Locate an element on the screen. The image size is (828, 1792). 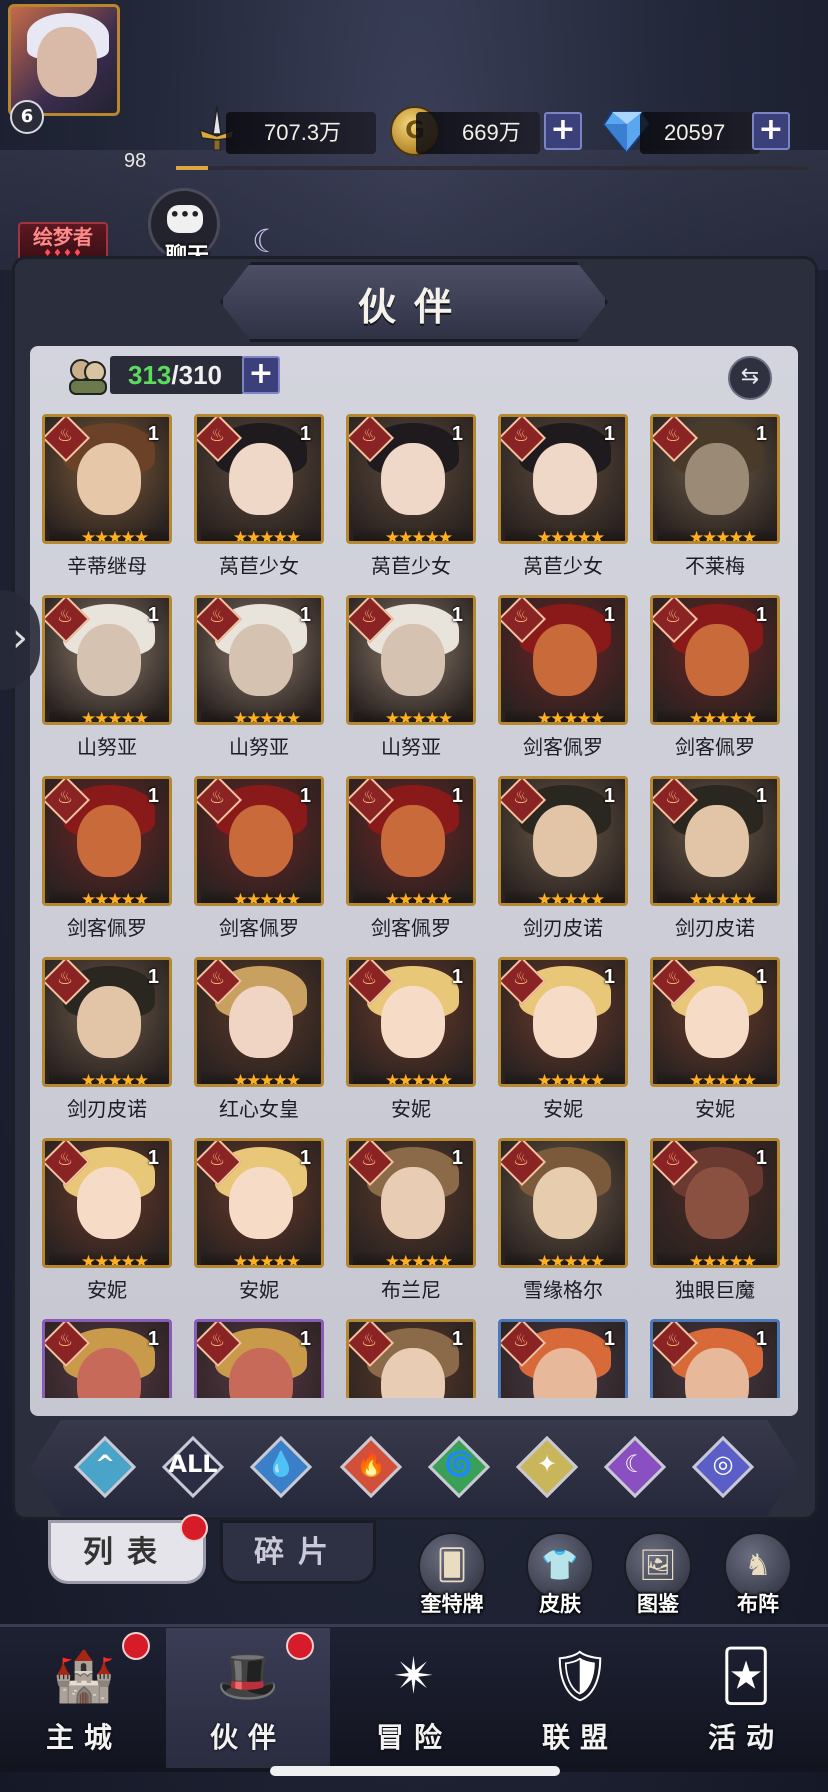
quest-cards-button: 🂠 奎特牌 is located at coordinates (452, 1578).